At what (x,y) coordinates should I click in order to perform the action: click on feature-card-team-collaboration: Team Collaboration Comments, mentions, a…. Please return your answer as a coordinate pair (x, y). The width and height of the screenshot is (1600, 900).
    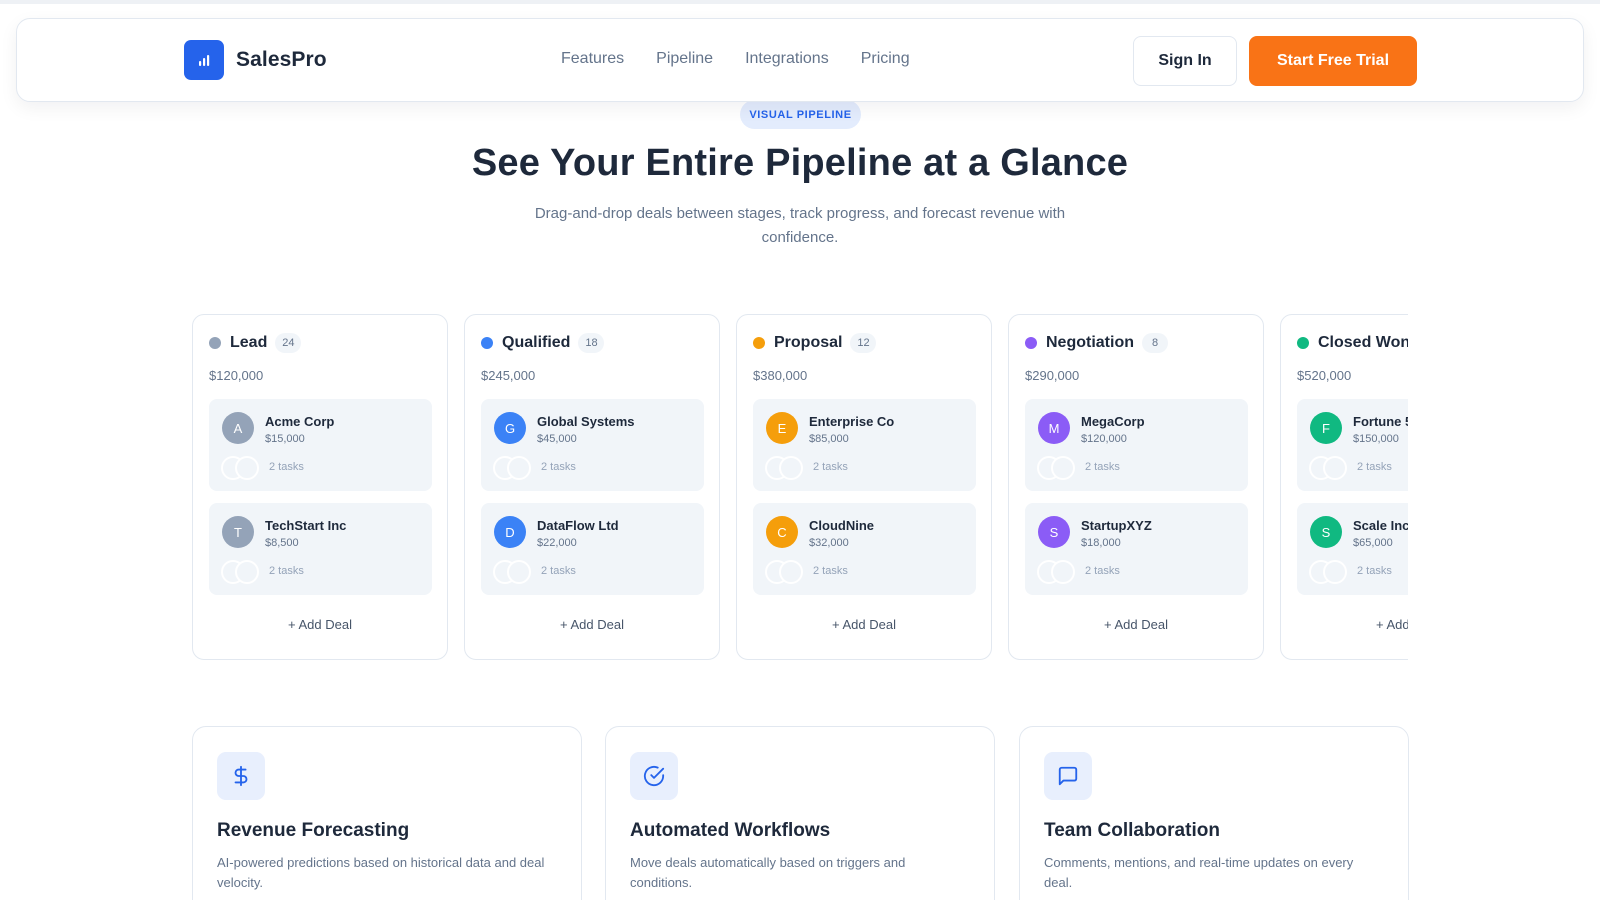
    Looking at the image, I should click on (1214, 813).